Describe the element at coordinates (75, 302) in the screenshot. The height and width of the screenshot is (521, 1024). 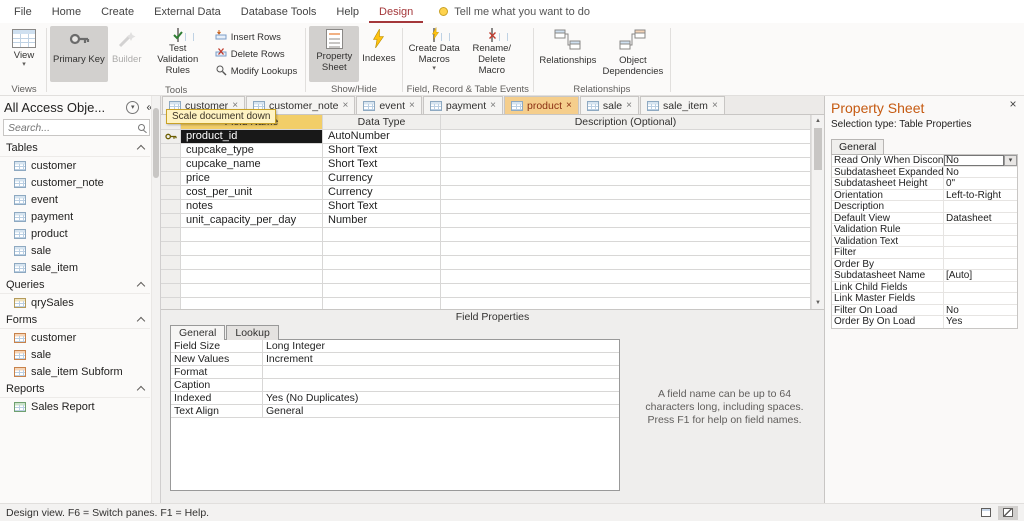
I see `nav-item-query-qrysales: qrySales` at that location.